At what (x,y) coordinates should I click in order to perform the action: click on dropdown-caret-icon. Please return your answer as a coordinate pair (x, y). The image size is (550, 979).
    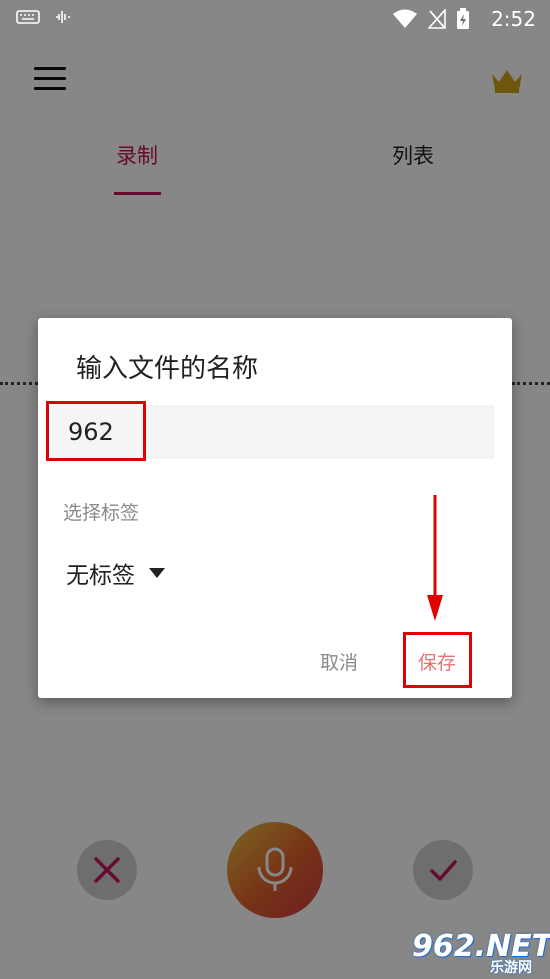
    Looking at the image, I should click on (157, 573).